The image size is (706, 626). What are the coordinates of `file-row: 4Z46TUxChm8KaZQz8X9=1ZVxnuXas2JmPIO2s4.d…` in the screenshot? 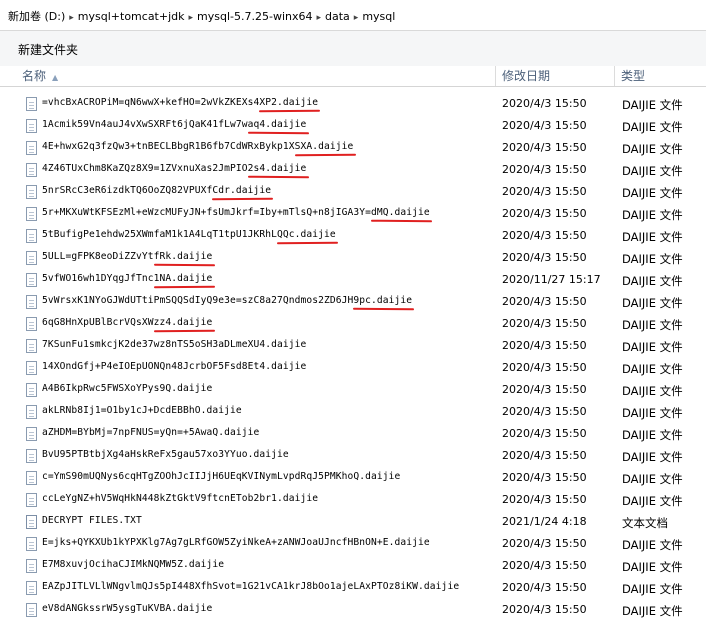 It's located at (353, 170).